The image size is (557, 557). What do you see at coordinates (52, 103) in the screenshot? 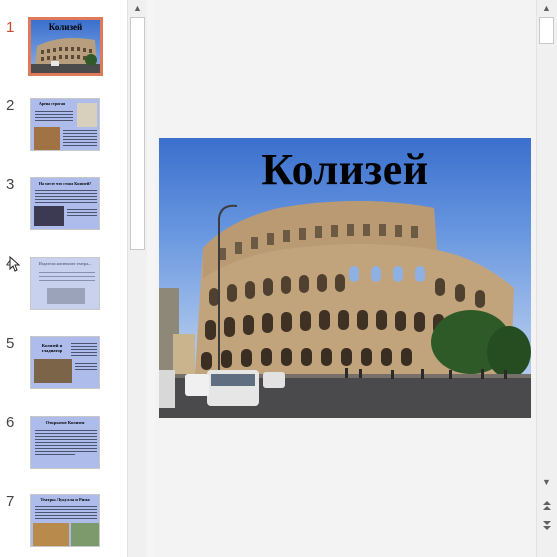
I see `thumbnail-2-title: Арена строгая` at bounding box center [52, 103].